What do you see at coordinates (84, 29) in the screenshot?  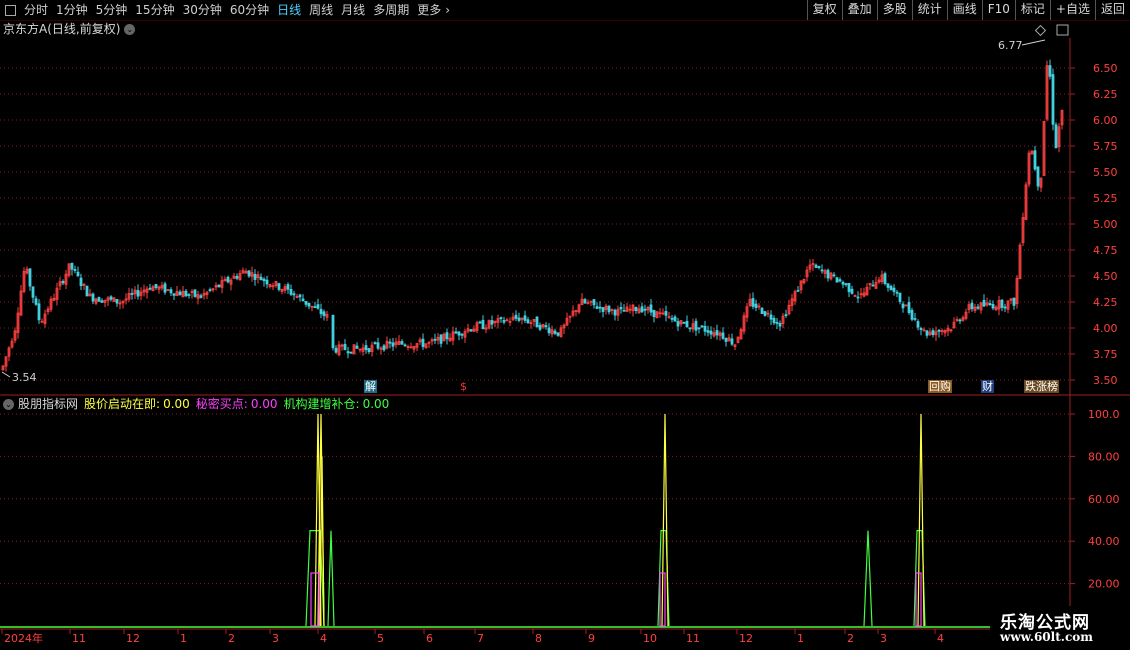 I see `period-label: (日线,前复权)` at bounding box center [84, 29].